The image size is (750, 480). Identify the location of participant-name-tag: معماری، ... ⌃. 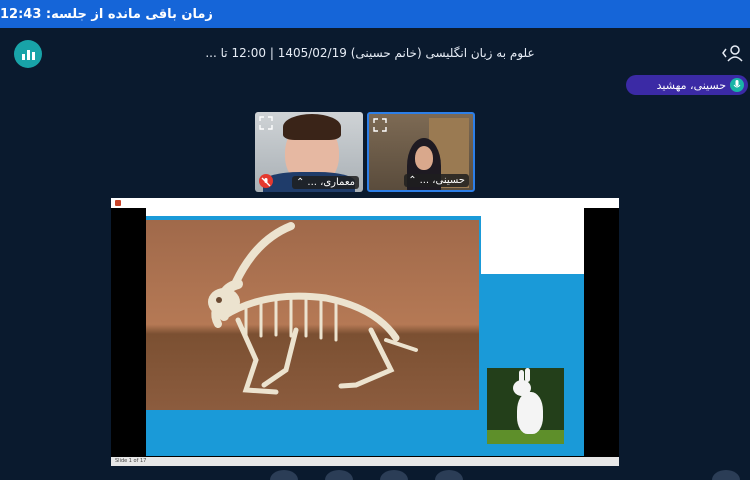
(325, 182).